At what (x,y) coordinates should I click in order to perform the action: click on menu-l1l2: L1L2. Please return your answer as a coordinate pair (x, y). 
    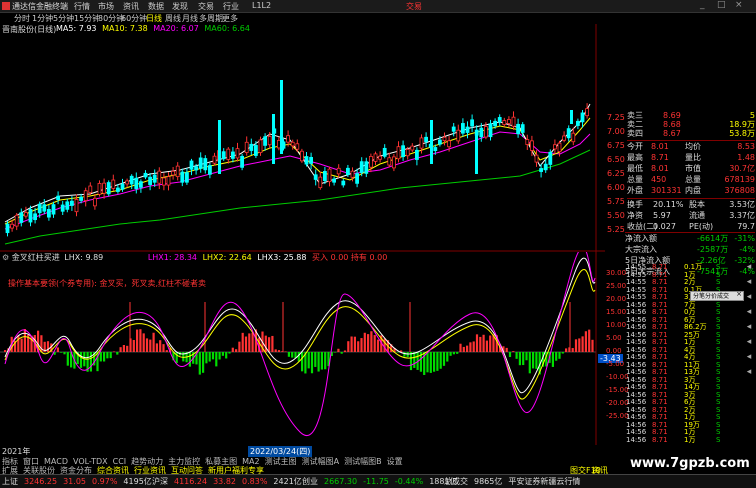
    Looking at the image, I should click on (261, 5).